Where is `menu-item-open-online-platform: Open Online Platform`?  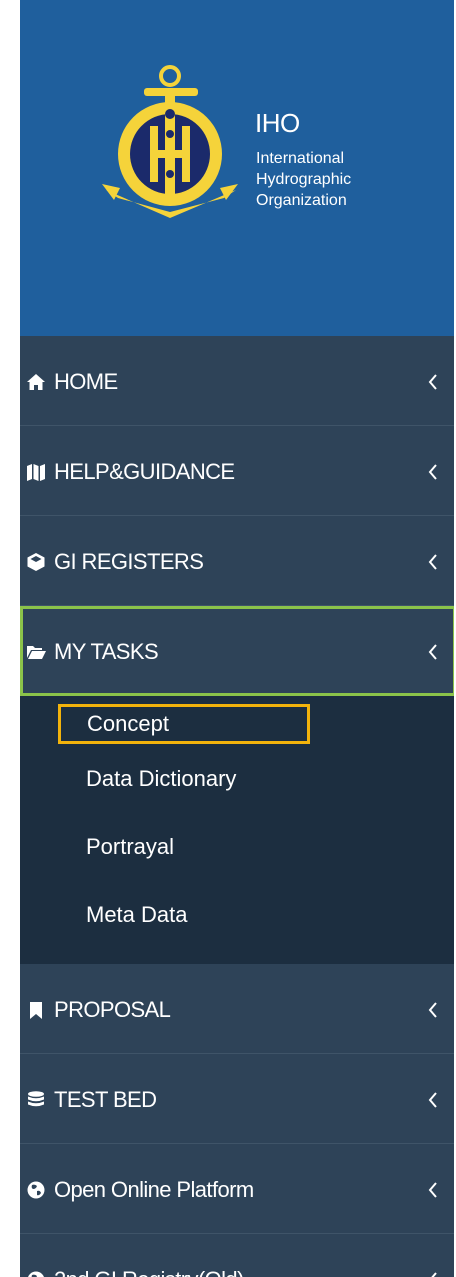
menu-item-open-online-platform: Open Online Platform is located at coordinates (237, 1189).